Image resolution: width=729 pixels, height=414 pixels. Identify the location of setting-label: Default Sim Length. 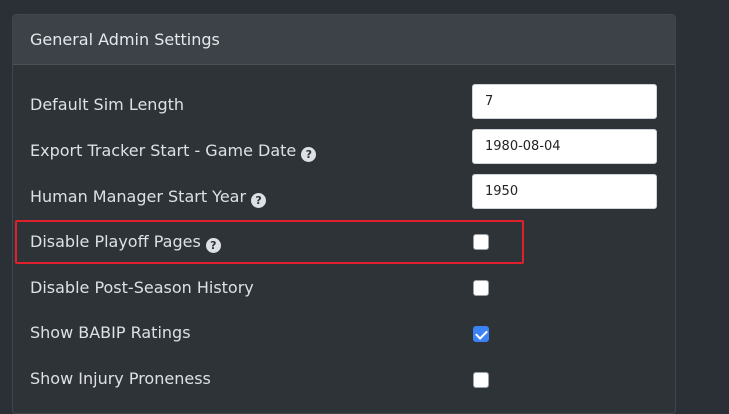
(107, 104).